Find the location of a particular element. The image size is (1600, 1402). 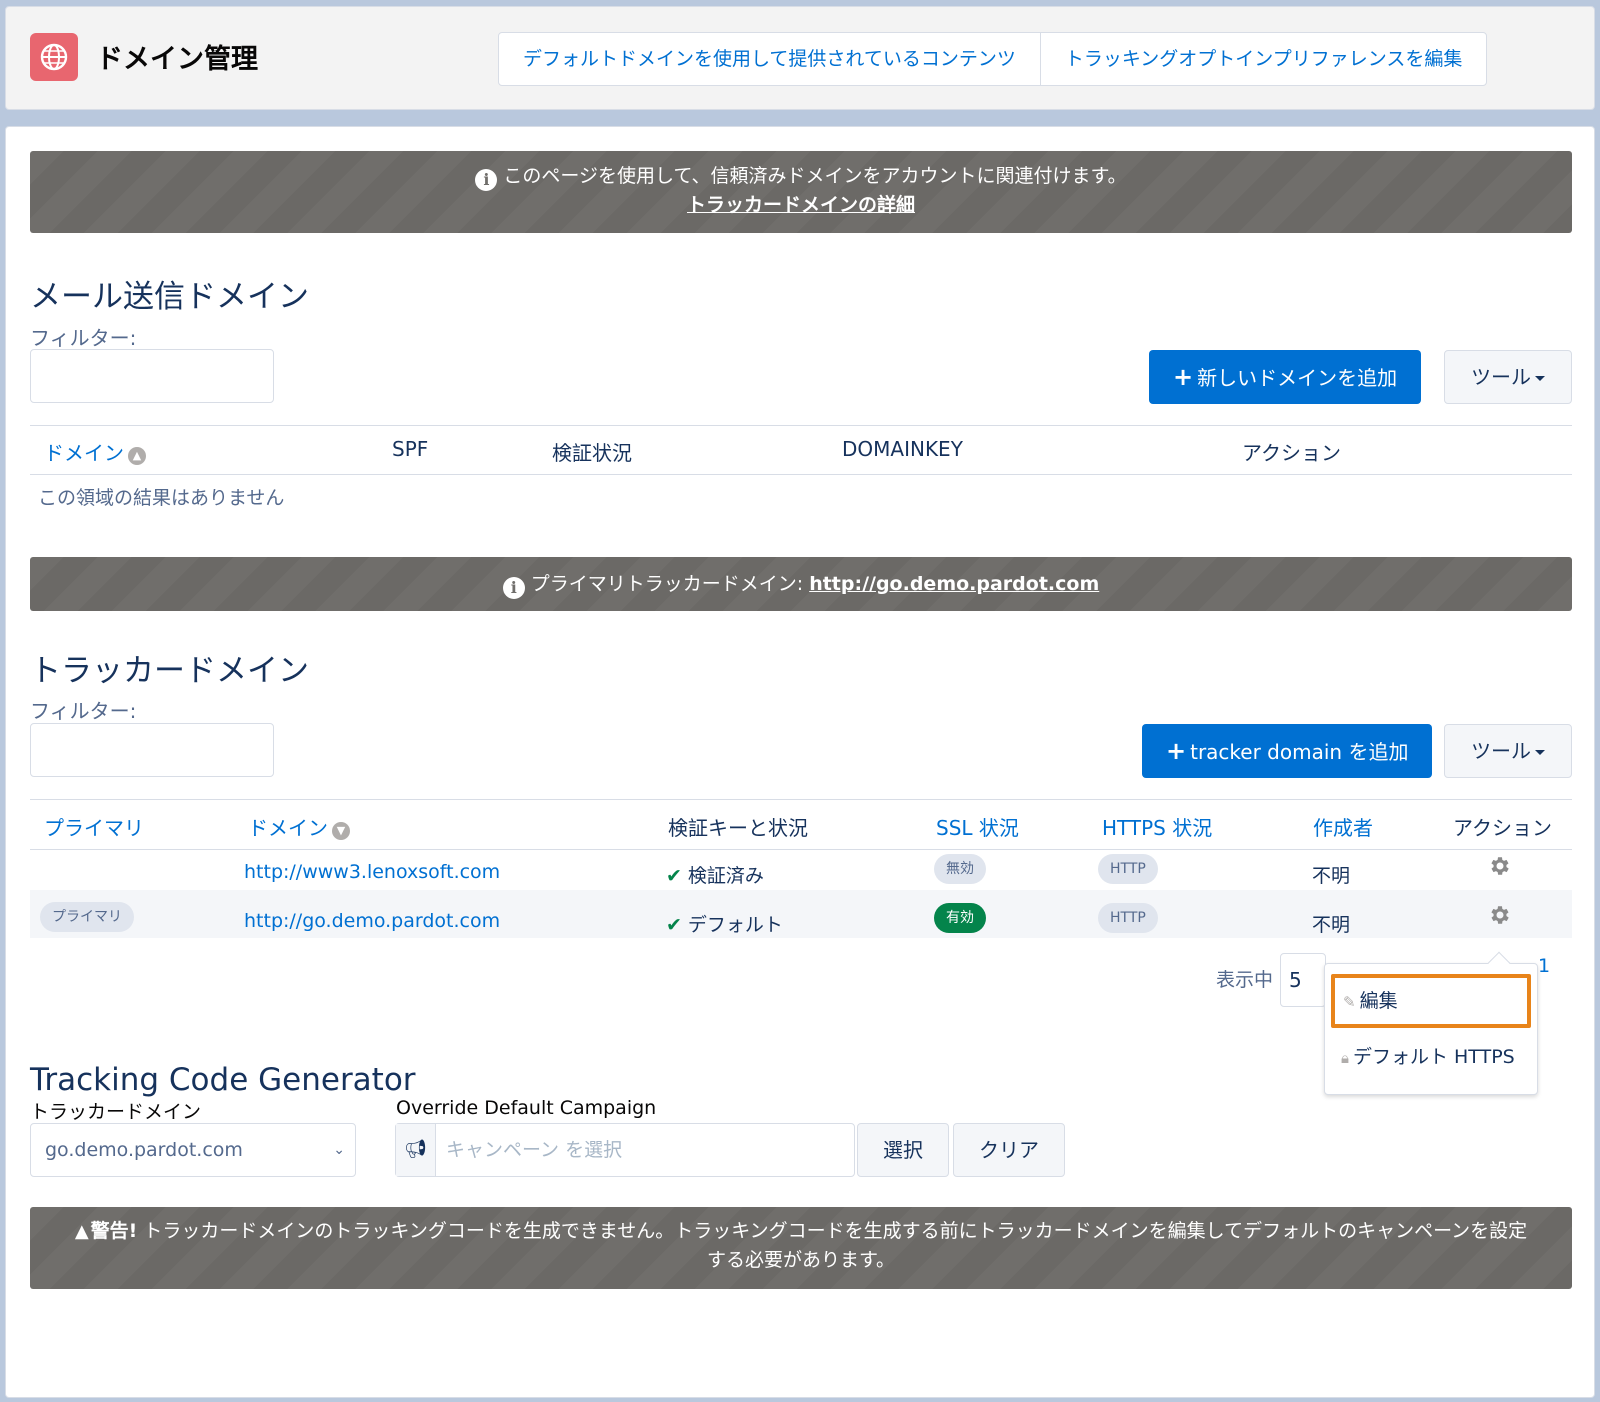

campaign-placeholder: キャンペーン を選択 is located at coordinates (534, 1150).